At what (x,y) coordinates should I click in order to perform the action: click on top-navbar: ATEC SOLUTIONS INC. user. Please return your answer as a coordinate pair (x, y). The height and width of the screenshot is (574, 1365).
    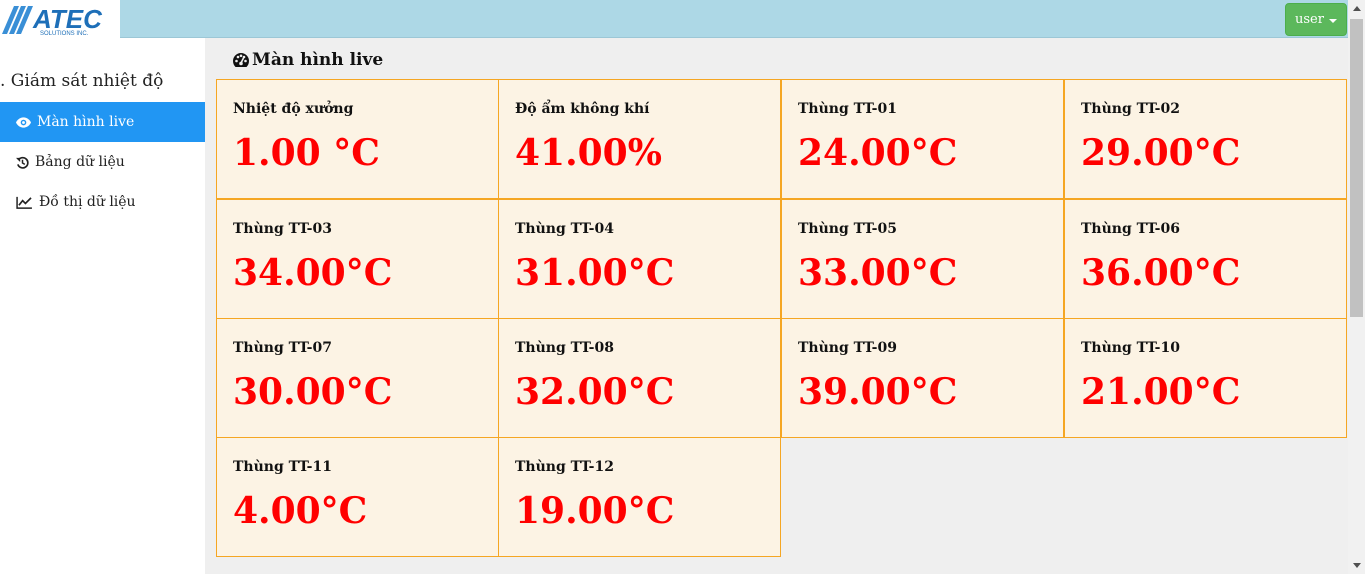
    Looking at the image, I should click on (674, 19).